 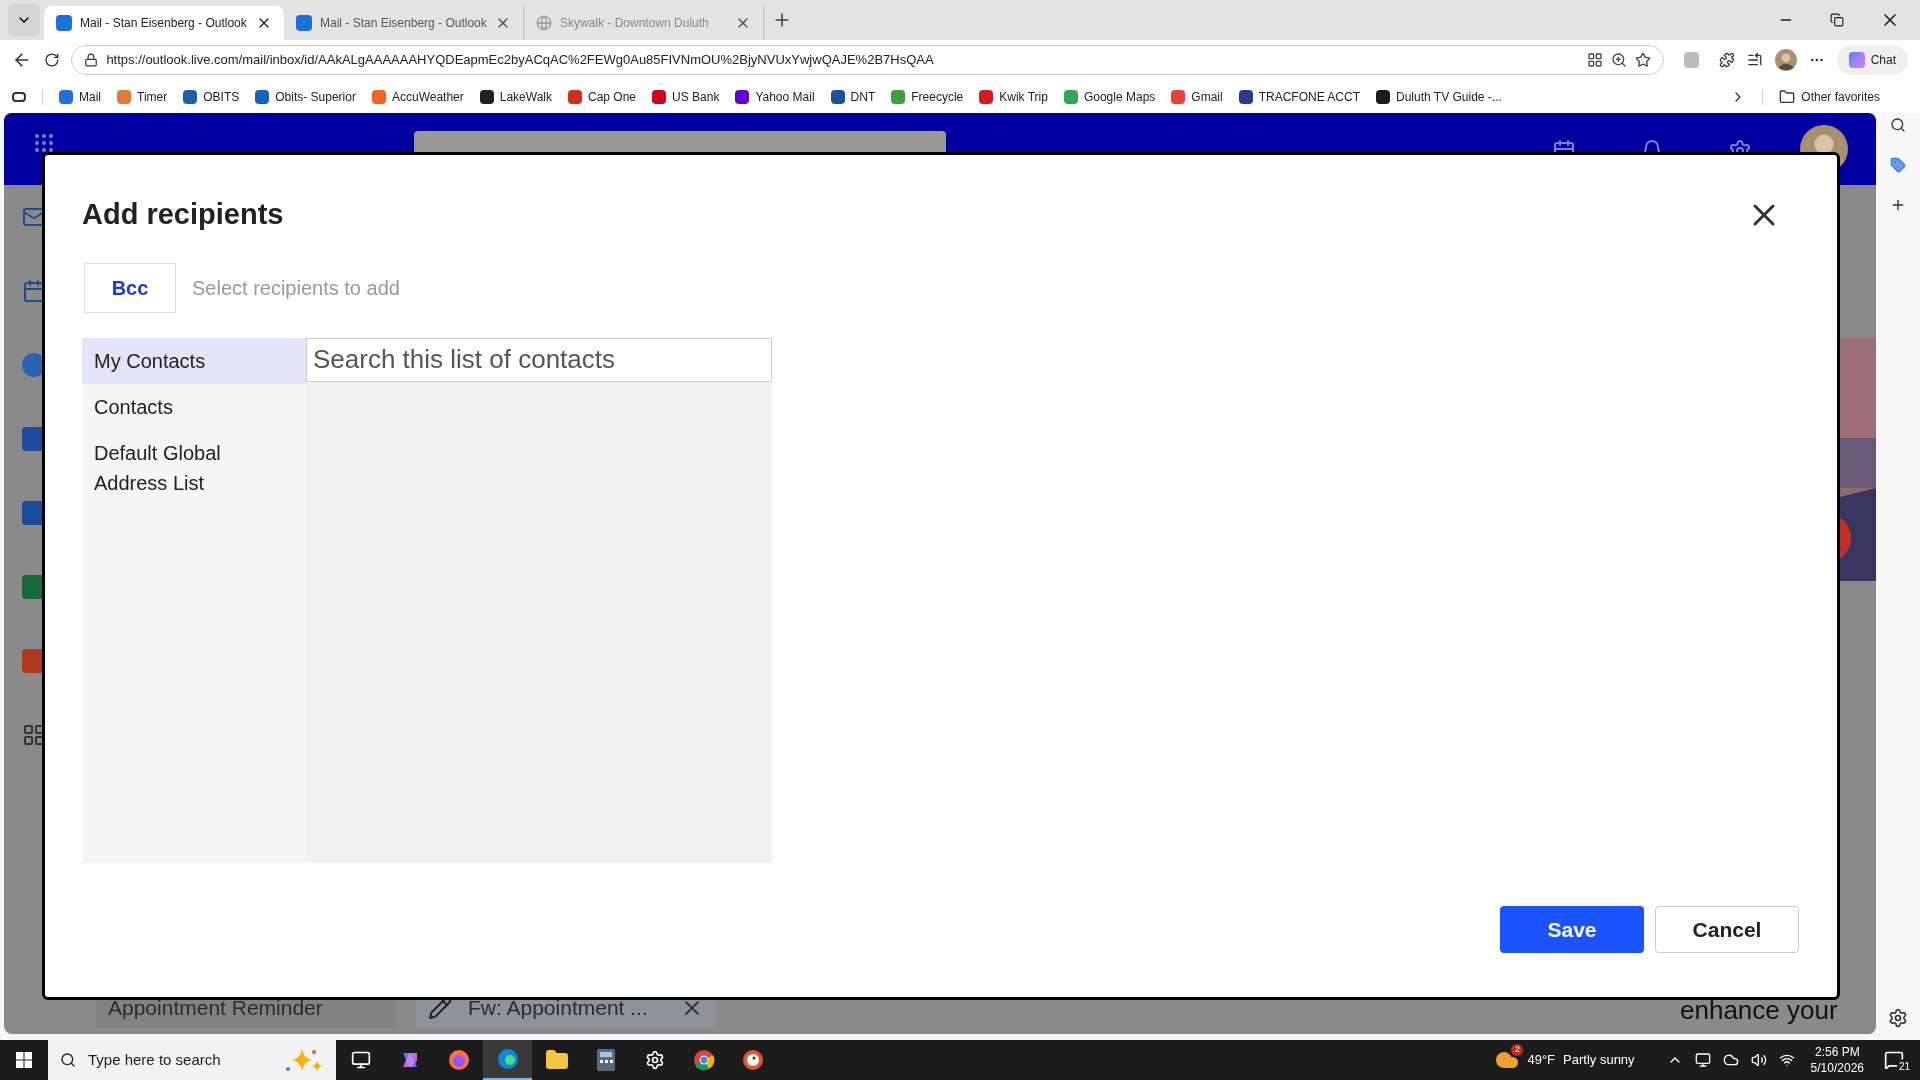 What do you see at coordinates (996, 287) in the screenshot?
I see `recipients-field: Select recipients to add` at bounding box center [996, 287].